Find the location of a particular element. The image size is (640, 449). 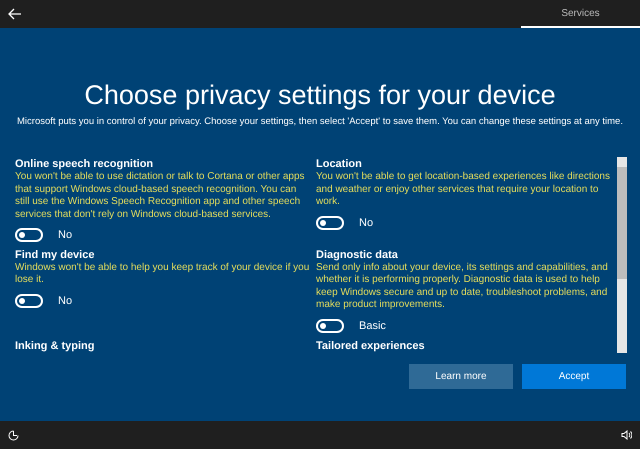

scrollbar-thumb is located at coordinates (622, 223).